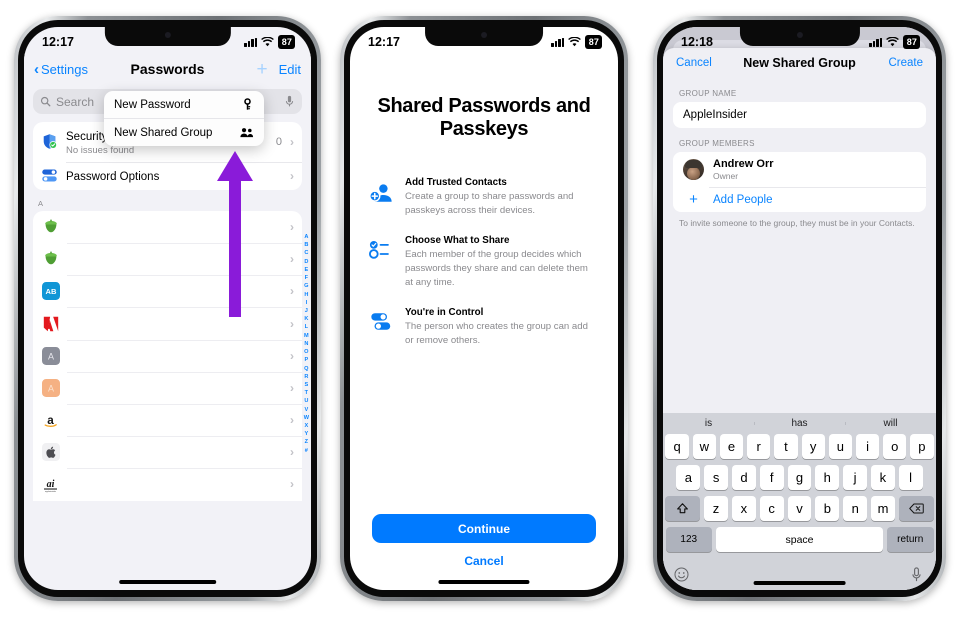 The width and height of the screenshot is (957, 617). Describe the element at coordinates (306, 245) in the screenshot. I see `index-letter: B` at that location.